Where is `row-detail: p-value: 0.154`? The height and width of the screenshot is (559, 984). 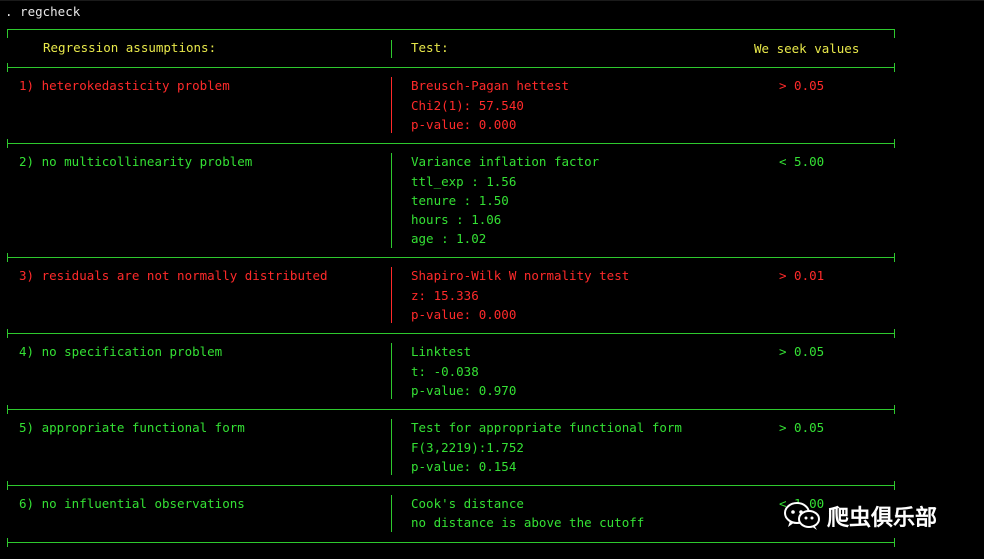 row-detail: p-value: 0.154 is located at coordinates (464, 466).